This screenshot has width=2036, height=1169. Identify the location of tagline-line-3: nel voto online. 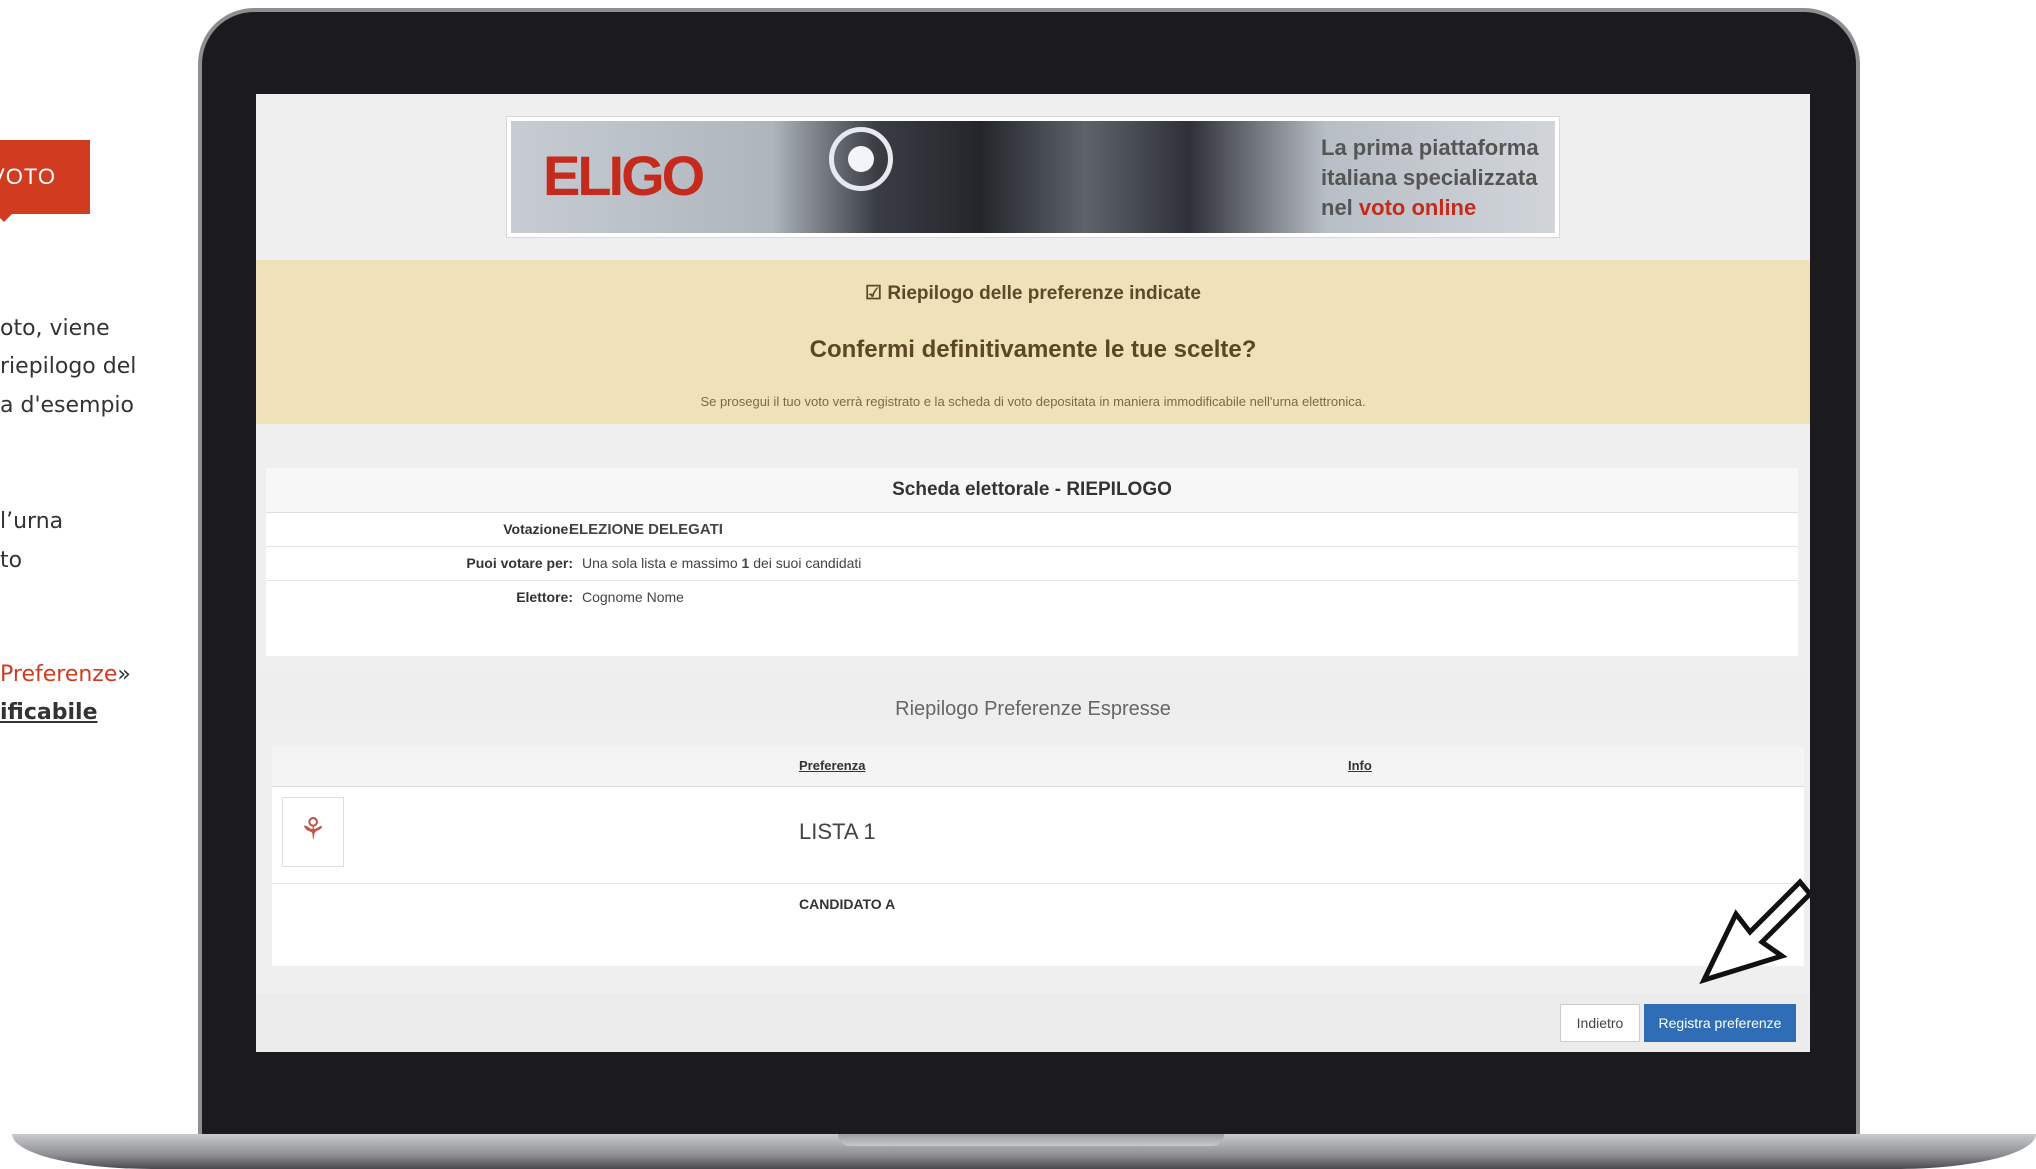
(1430, 208).